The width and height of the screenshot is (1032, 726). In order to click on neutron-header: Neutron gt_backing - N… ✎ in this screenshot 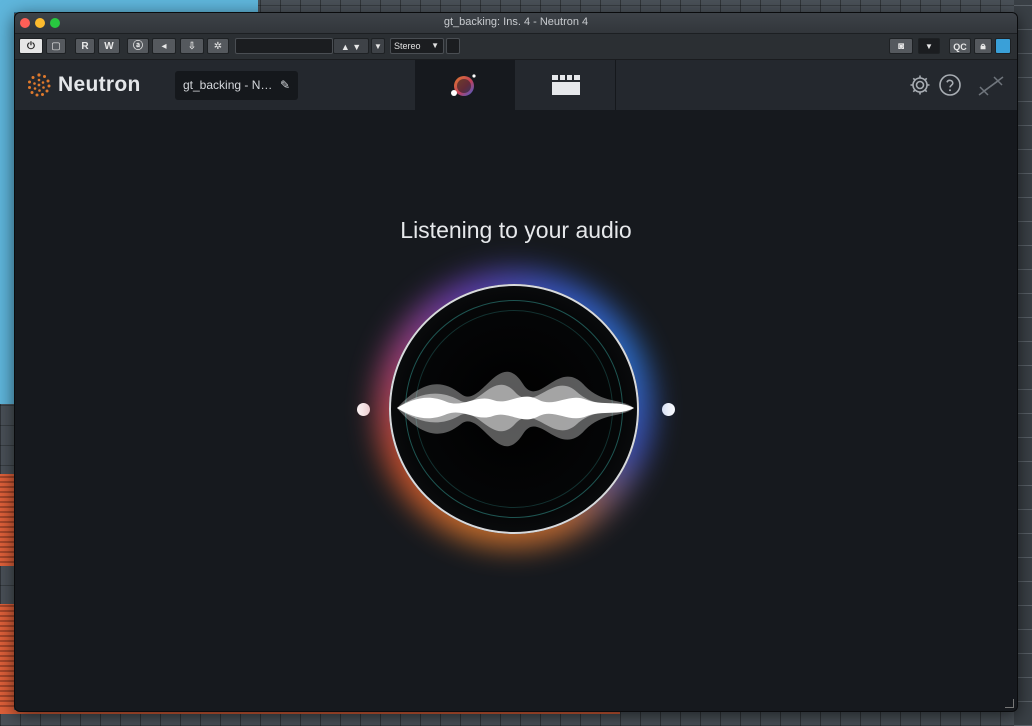, I will do `click(516, 85)`.